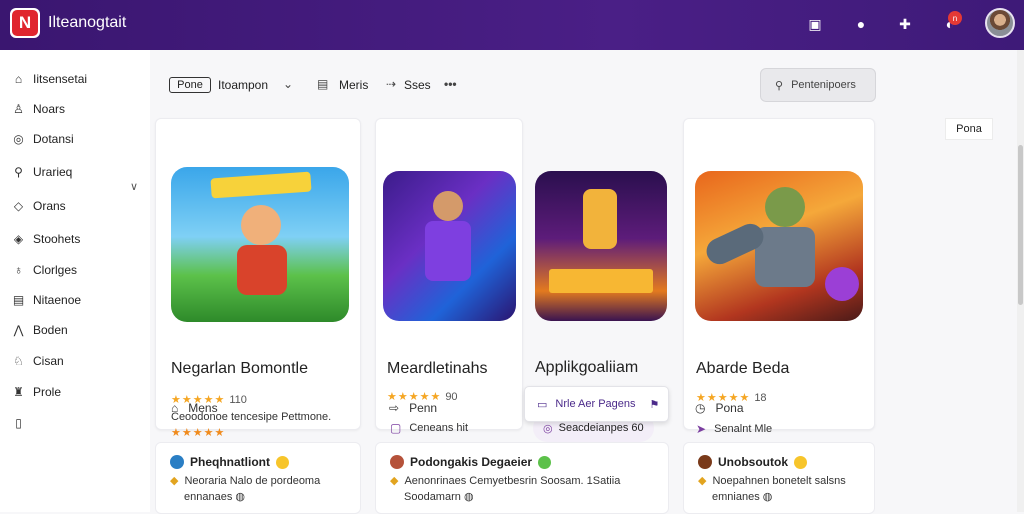  I want to click on share-button: Sses, so click(417, 85).